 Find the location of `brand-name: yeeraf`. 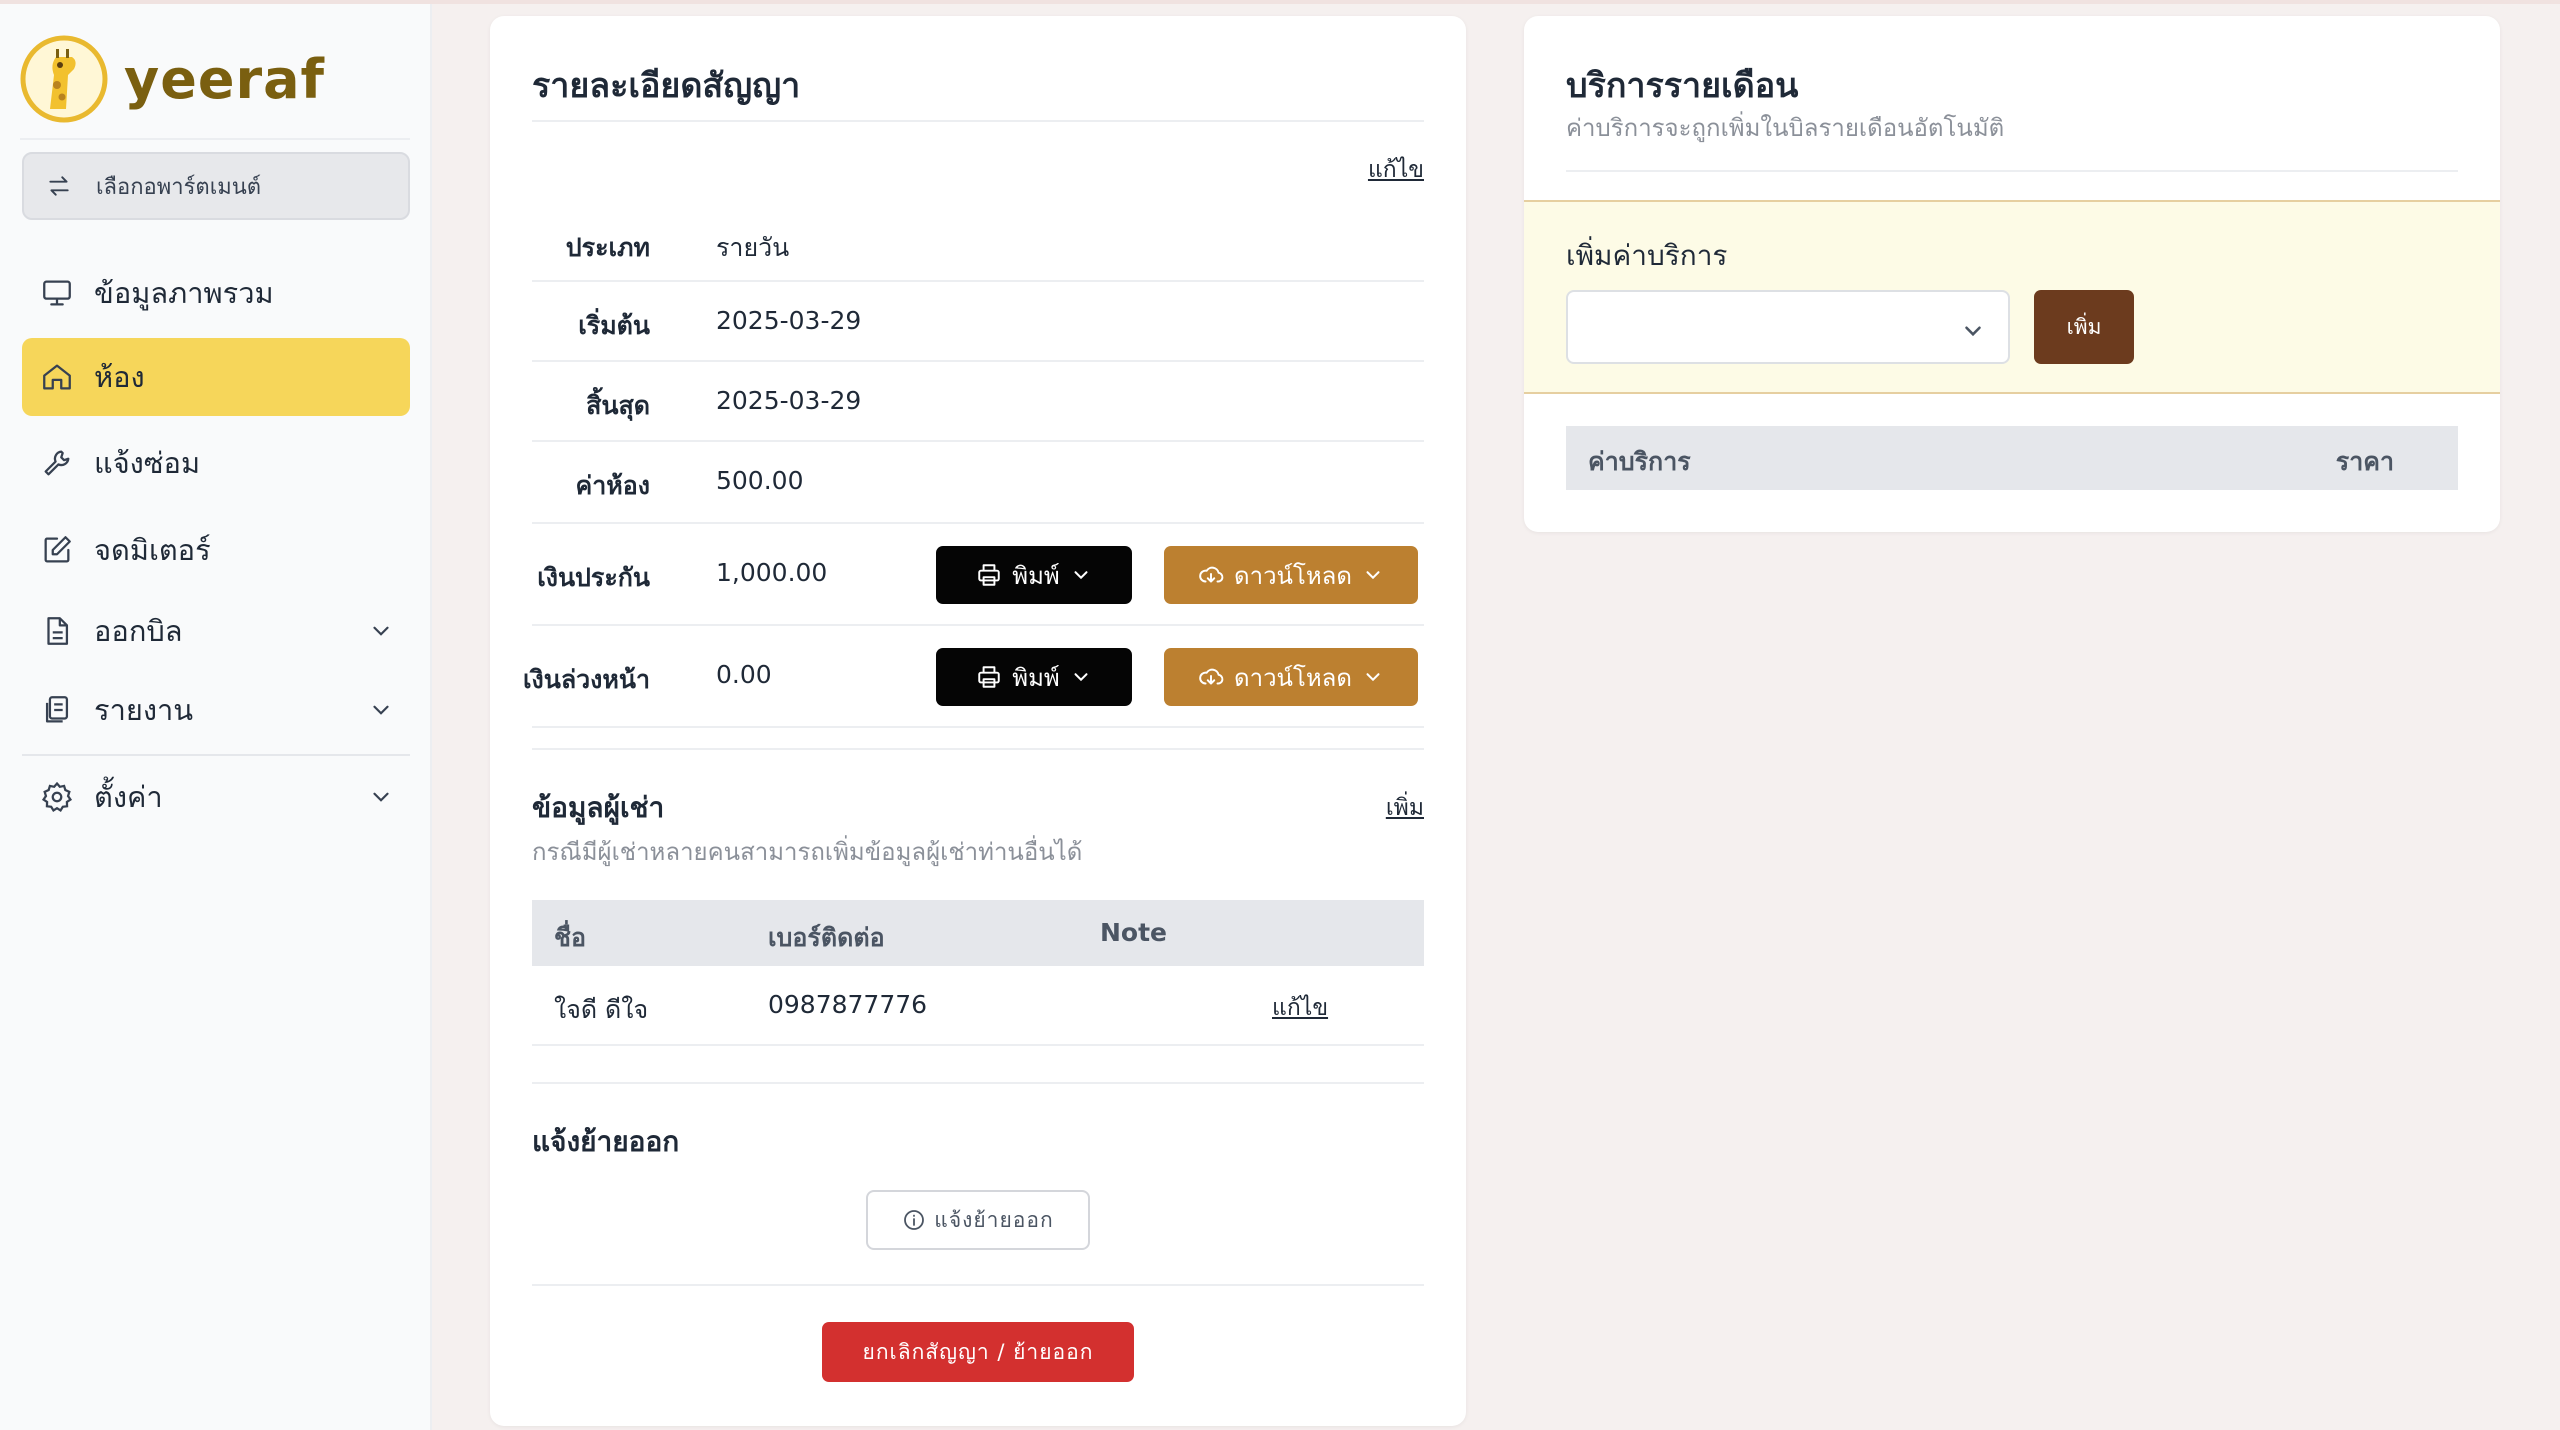

brand-name: yeeraf is located at coordinates (225, 79).